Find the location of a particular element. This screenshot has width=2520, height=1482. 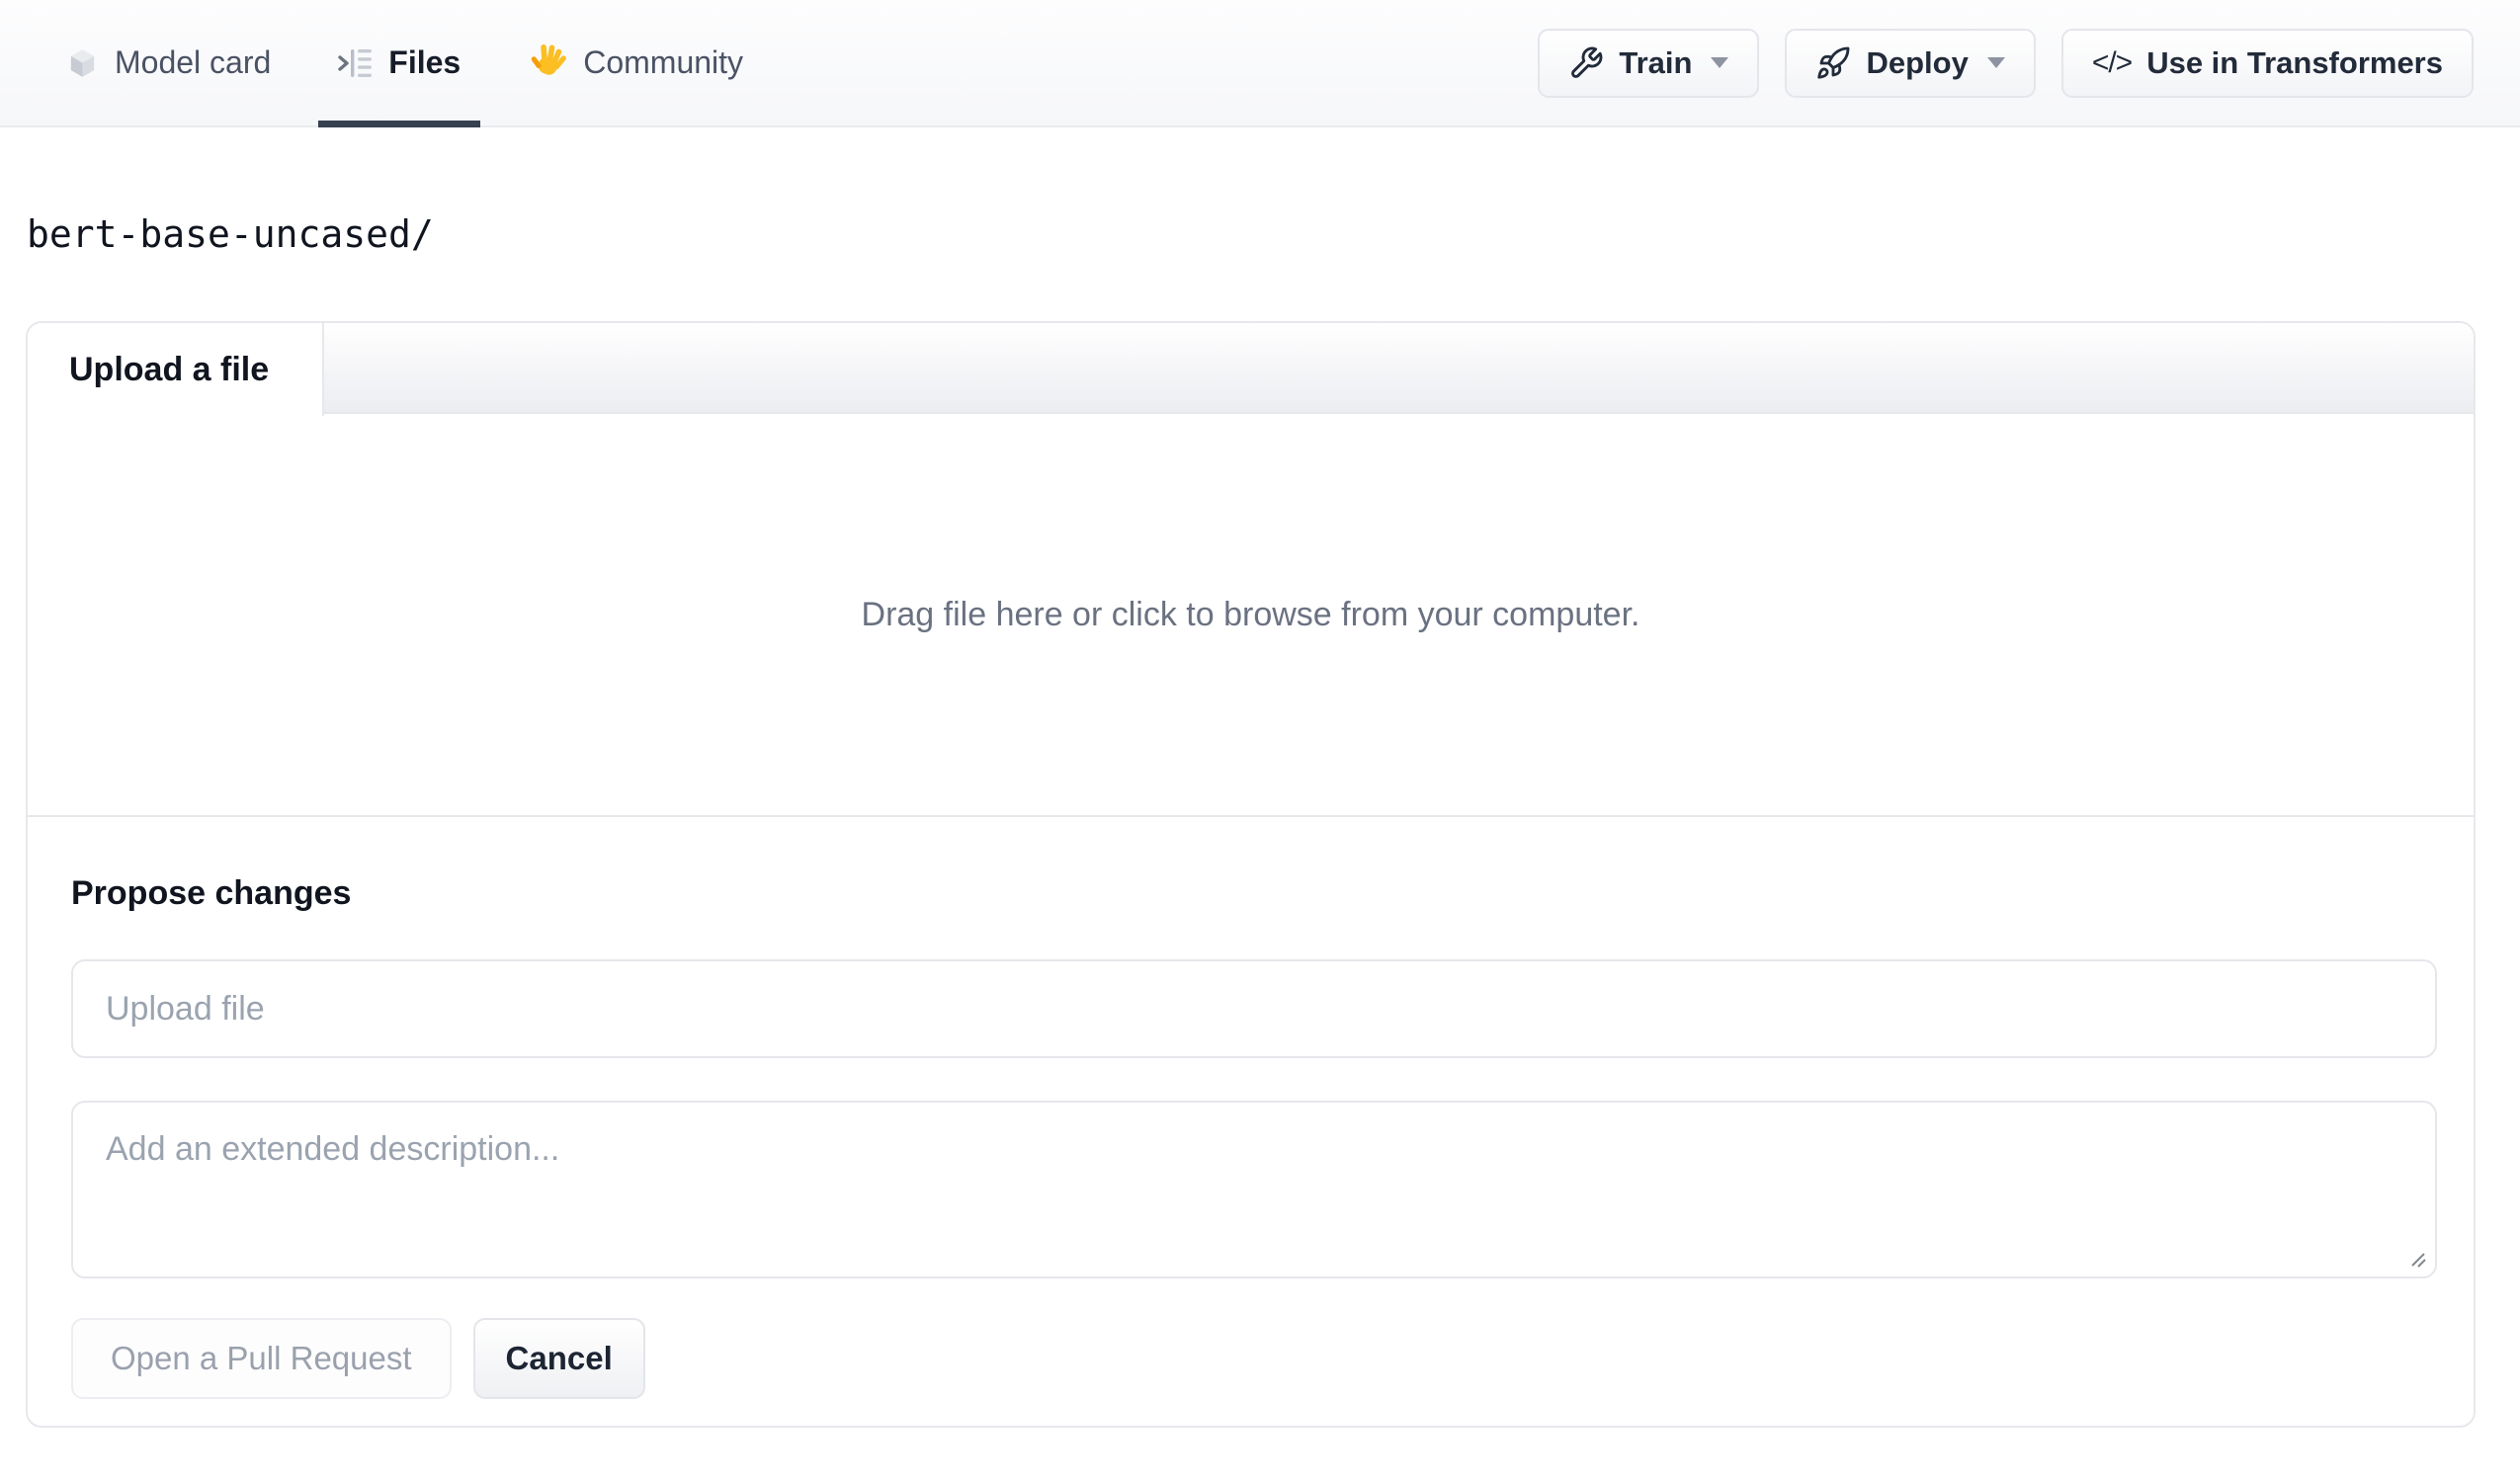

extended-description-textarea is located at coordinates (1254, 1189).